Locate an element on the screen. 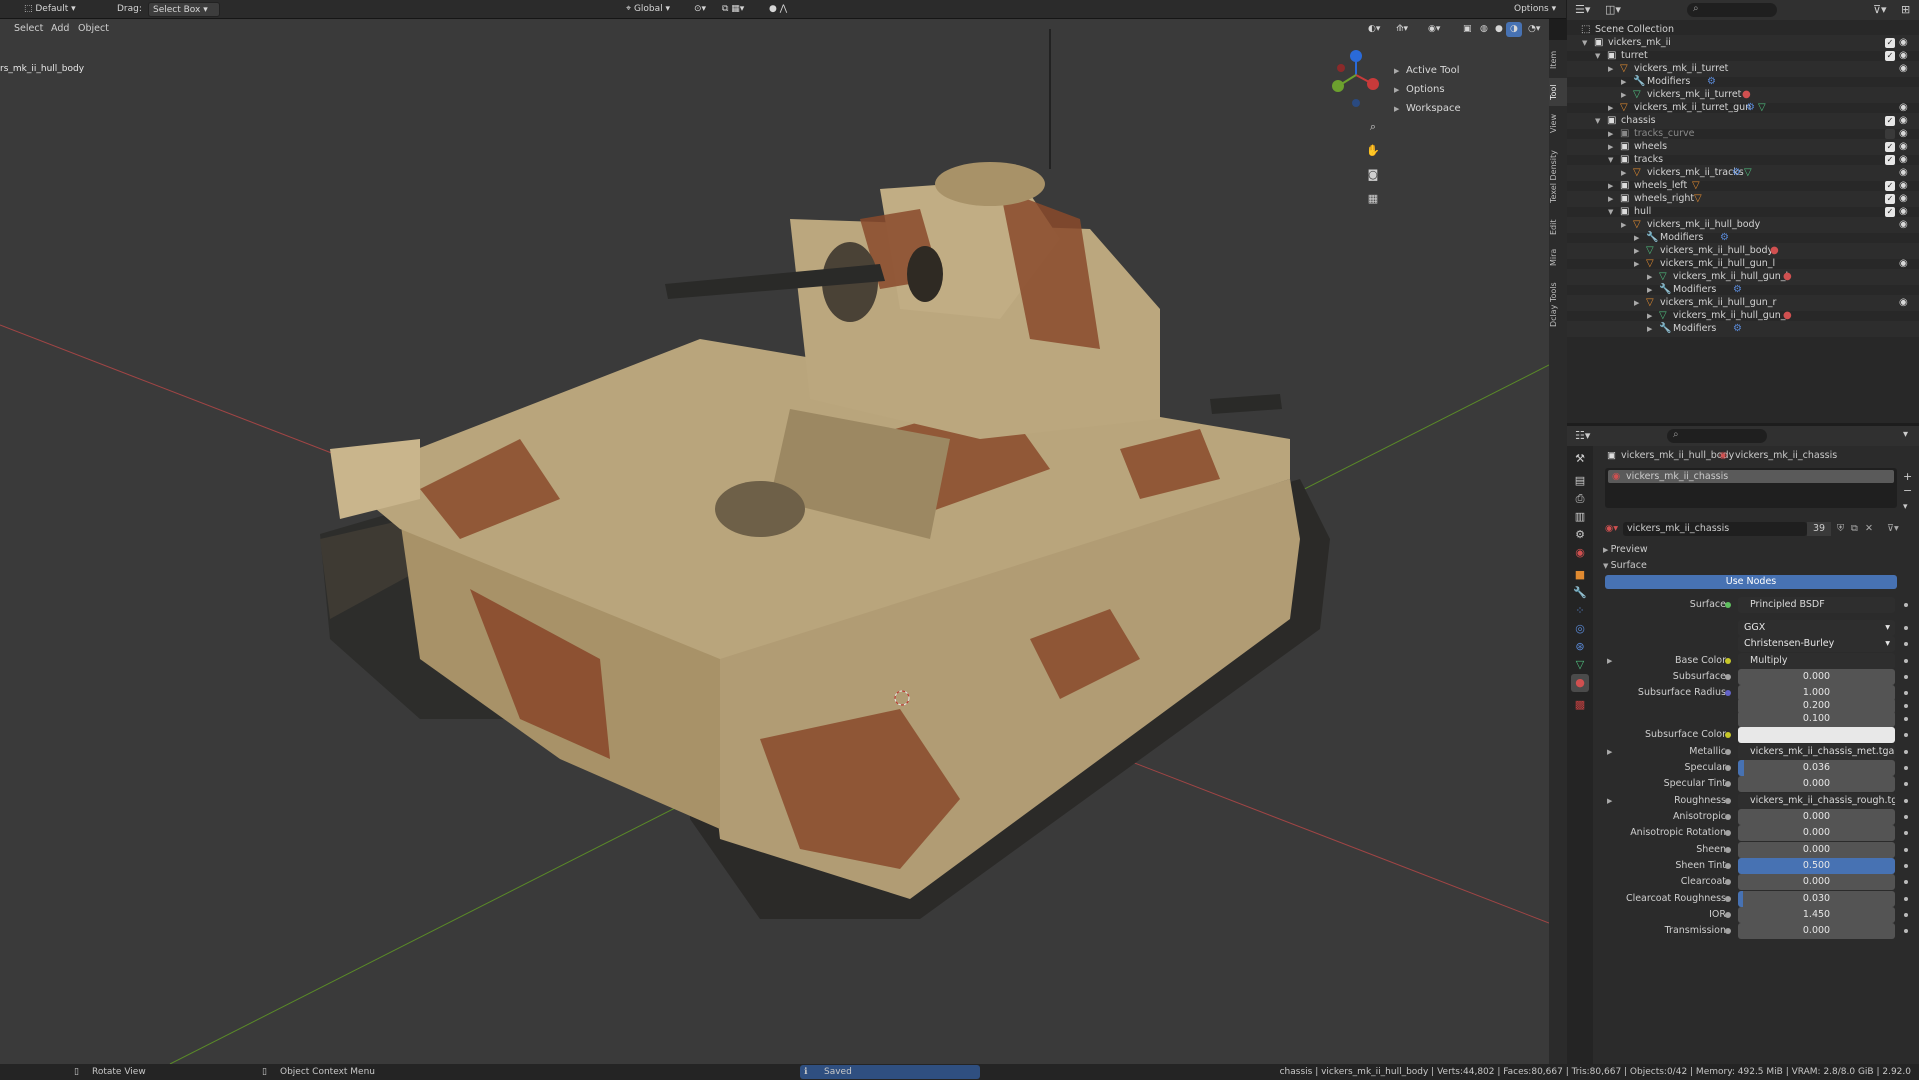 This screenshot has width=1919, height=1080. dropdown: Christensen-Burley ▾ is located at coordinates (1816, 644).